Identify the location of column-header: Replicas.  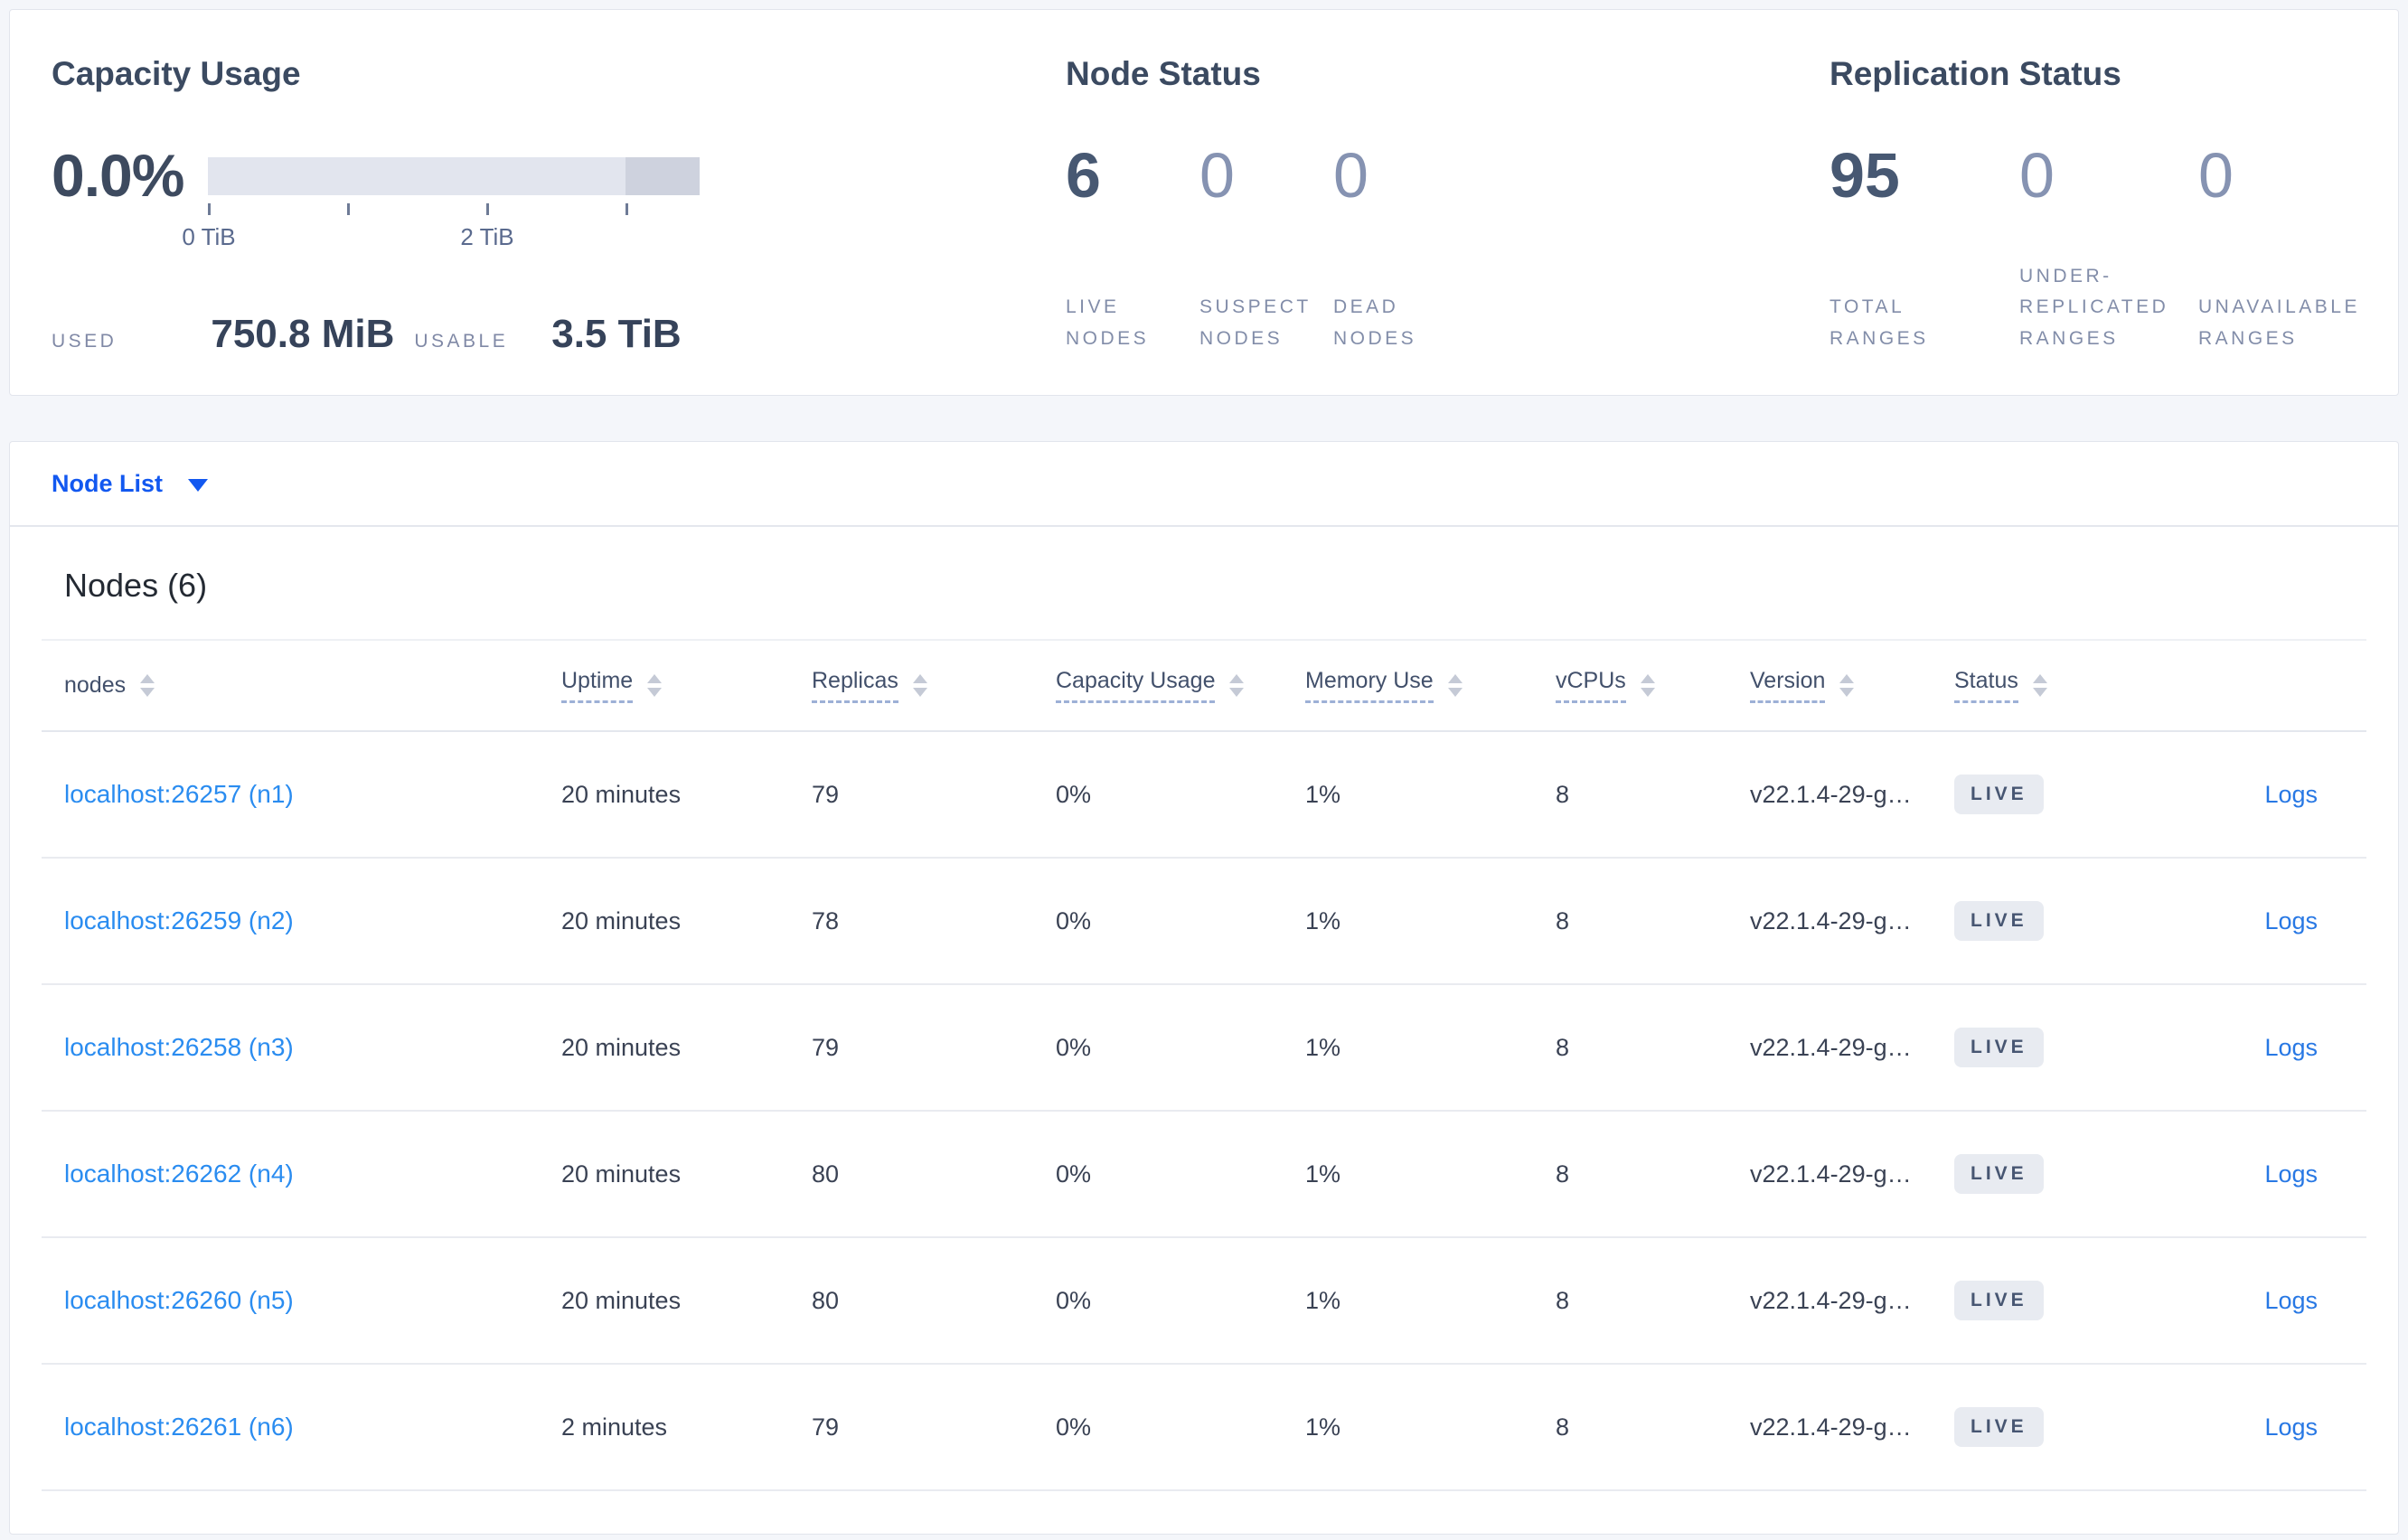
(934, 685).